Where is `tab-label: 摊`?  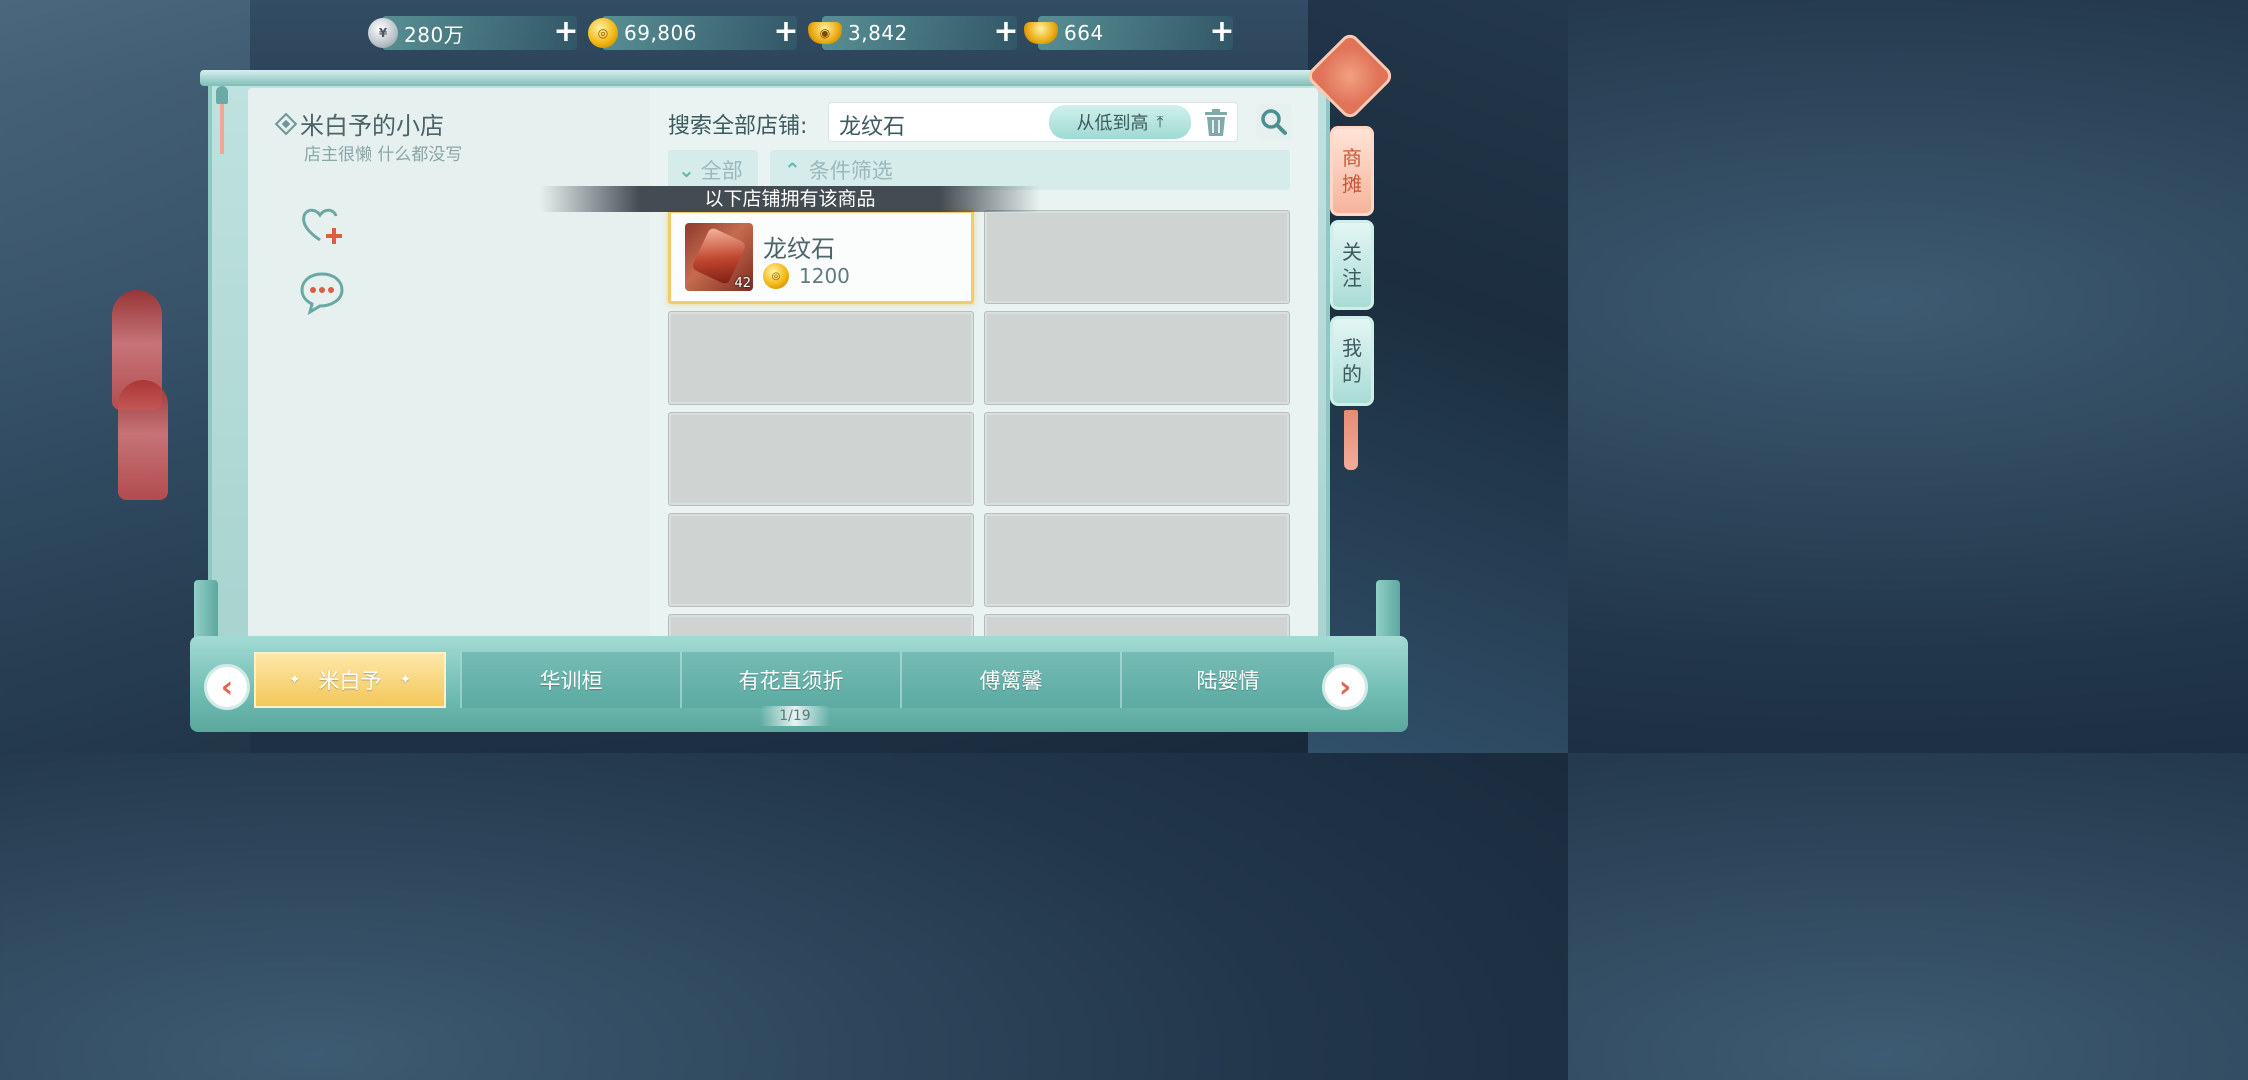
tab-label: 摊 is located at coordinates (1352, 184).